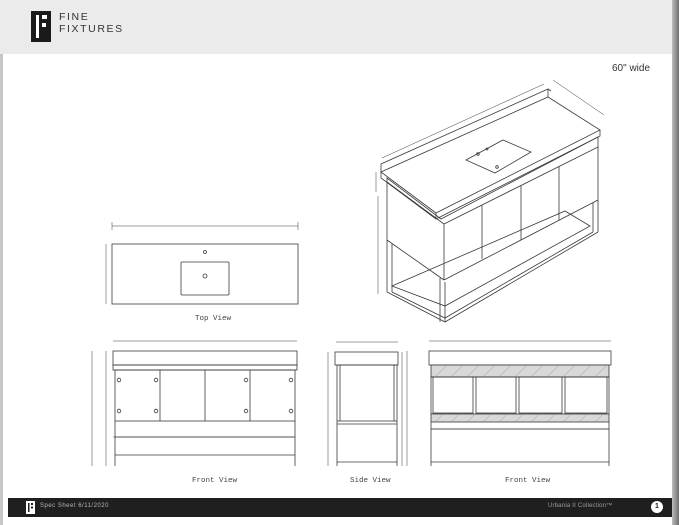  I want to click on top-view-label: Top View, so click(213, 319).